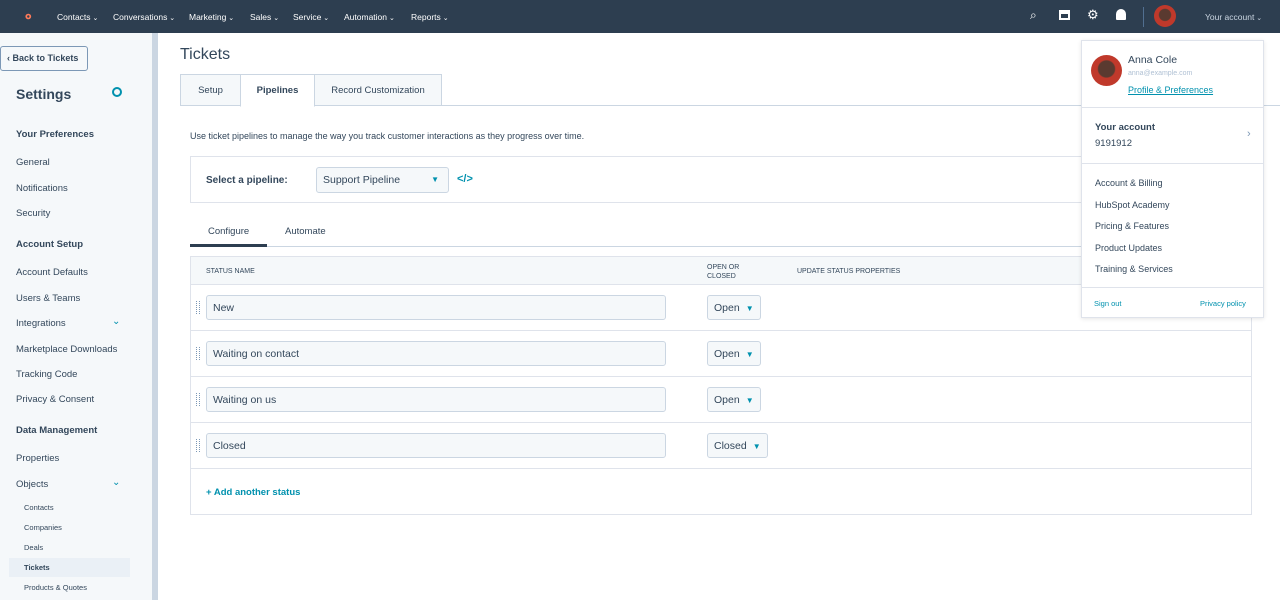 Image resolution: width=1280 pixels, height=600 pixels. What do you see at coordinates (1132, 226) in the screenshot?
I see `menu-link-pricing-features: Pricing & Features` at bounding box center [1132, 226].